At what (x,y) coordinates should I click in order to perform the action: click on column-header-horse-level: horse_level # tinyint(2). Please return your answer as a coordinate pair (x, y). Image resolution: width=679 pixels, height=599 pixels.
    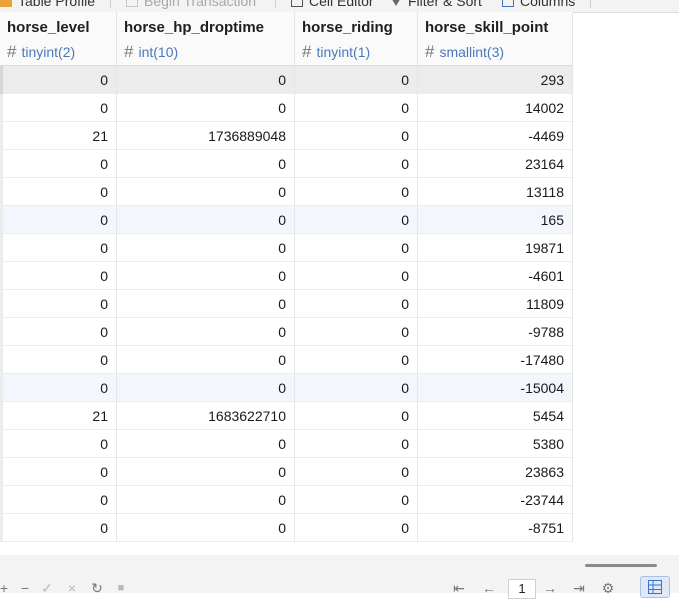
    Looking at the image, I should click on (58, 39).